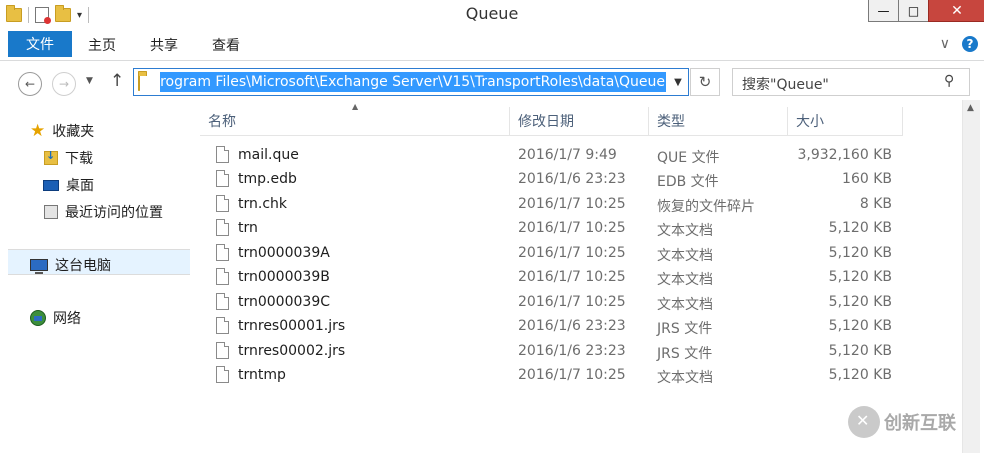 The width and height of the screenshot is (984, 453). Describe the element at coordinates (39, 266) in the screenshot. I see `computer-icon` at that location.